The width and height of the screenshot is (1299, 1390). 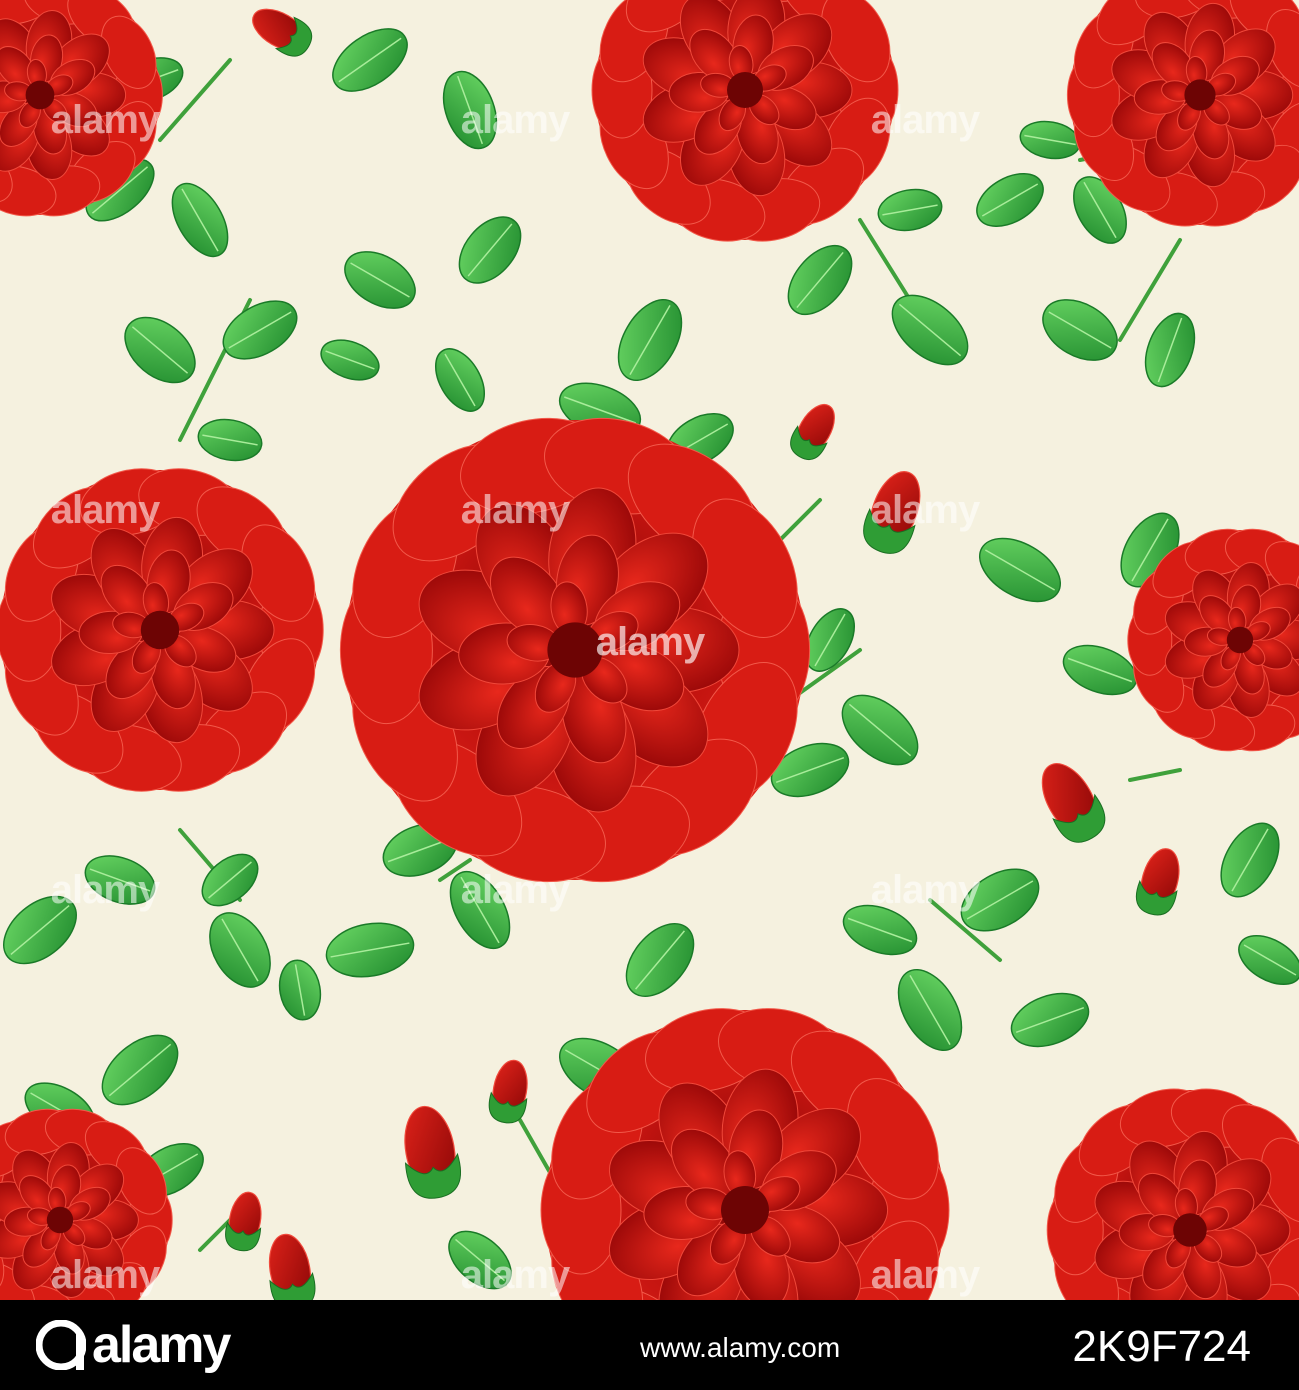 I want to click on watermark-center: alamy, so click(x=650, y=642).